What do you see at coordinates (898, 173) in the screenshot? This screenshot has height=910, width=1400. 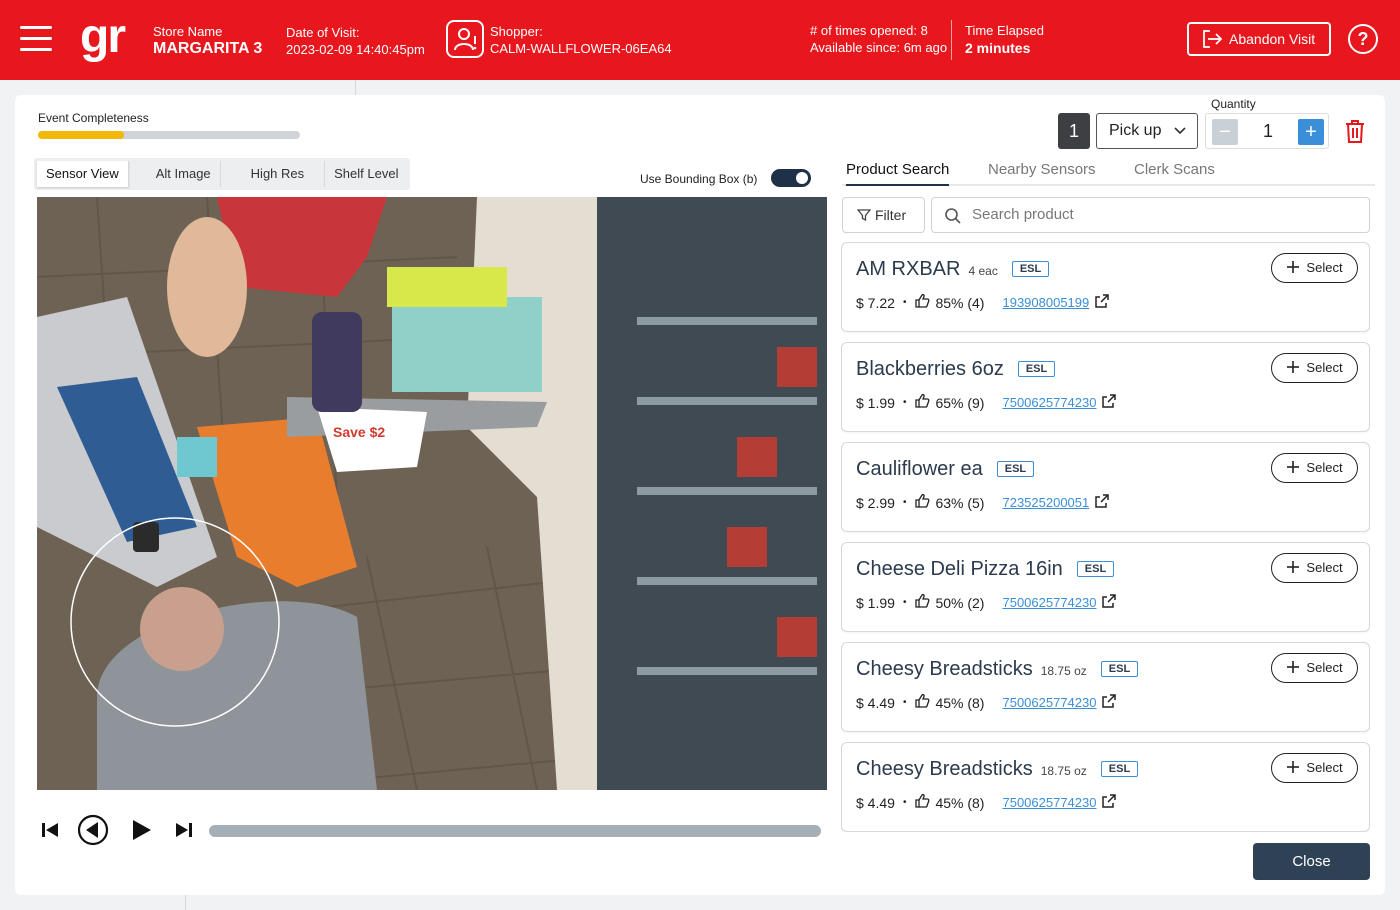 I see `tab-product-search: Product Search` at bounding box center [898, 173].